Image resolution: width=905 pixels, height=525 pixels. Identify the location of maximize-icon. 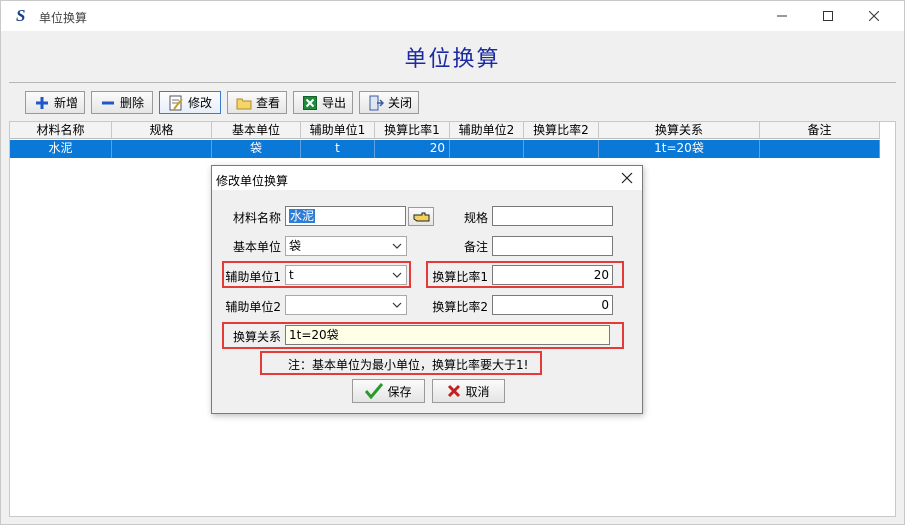
(828, 16).